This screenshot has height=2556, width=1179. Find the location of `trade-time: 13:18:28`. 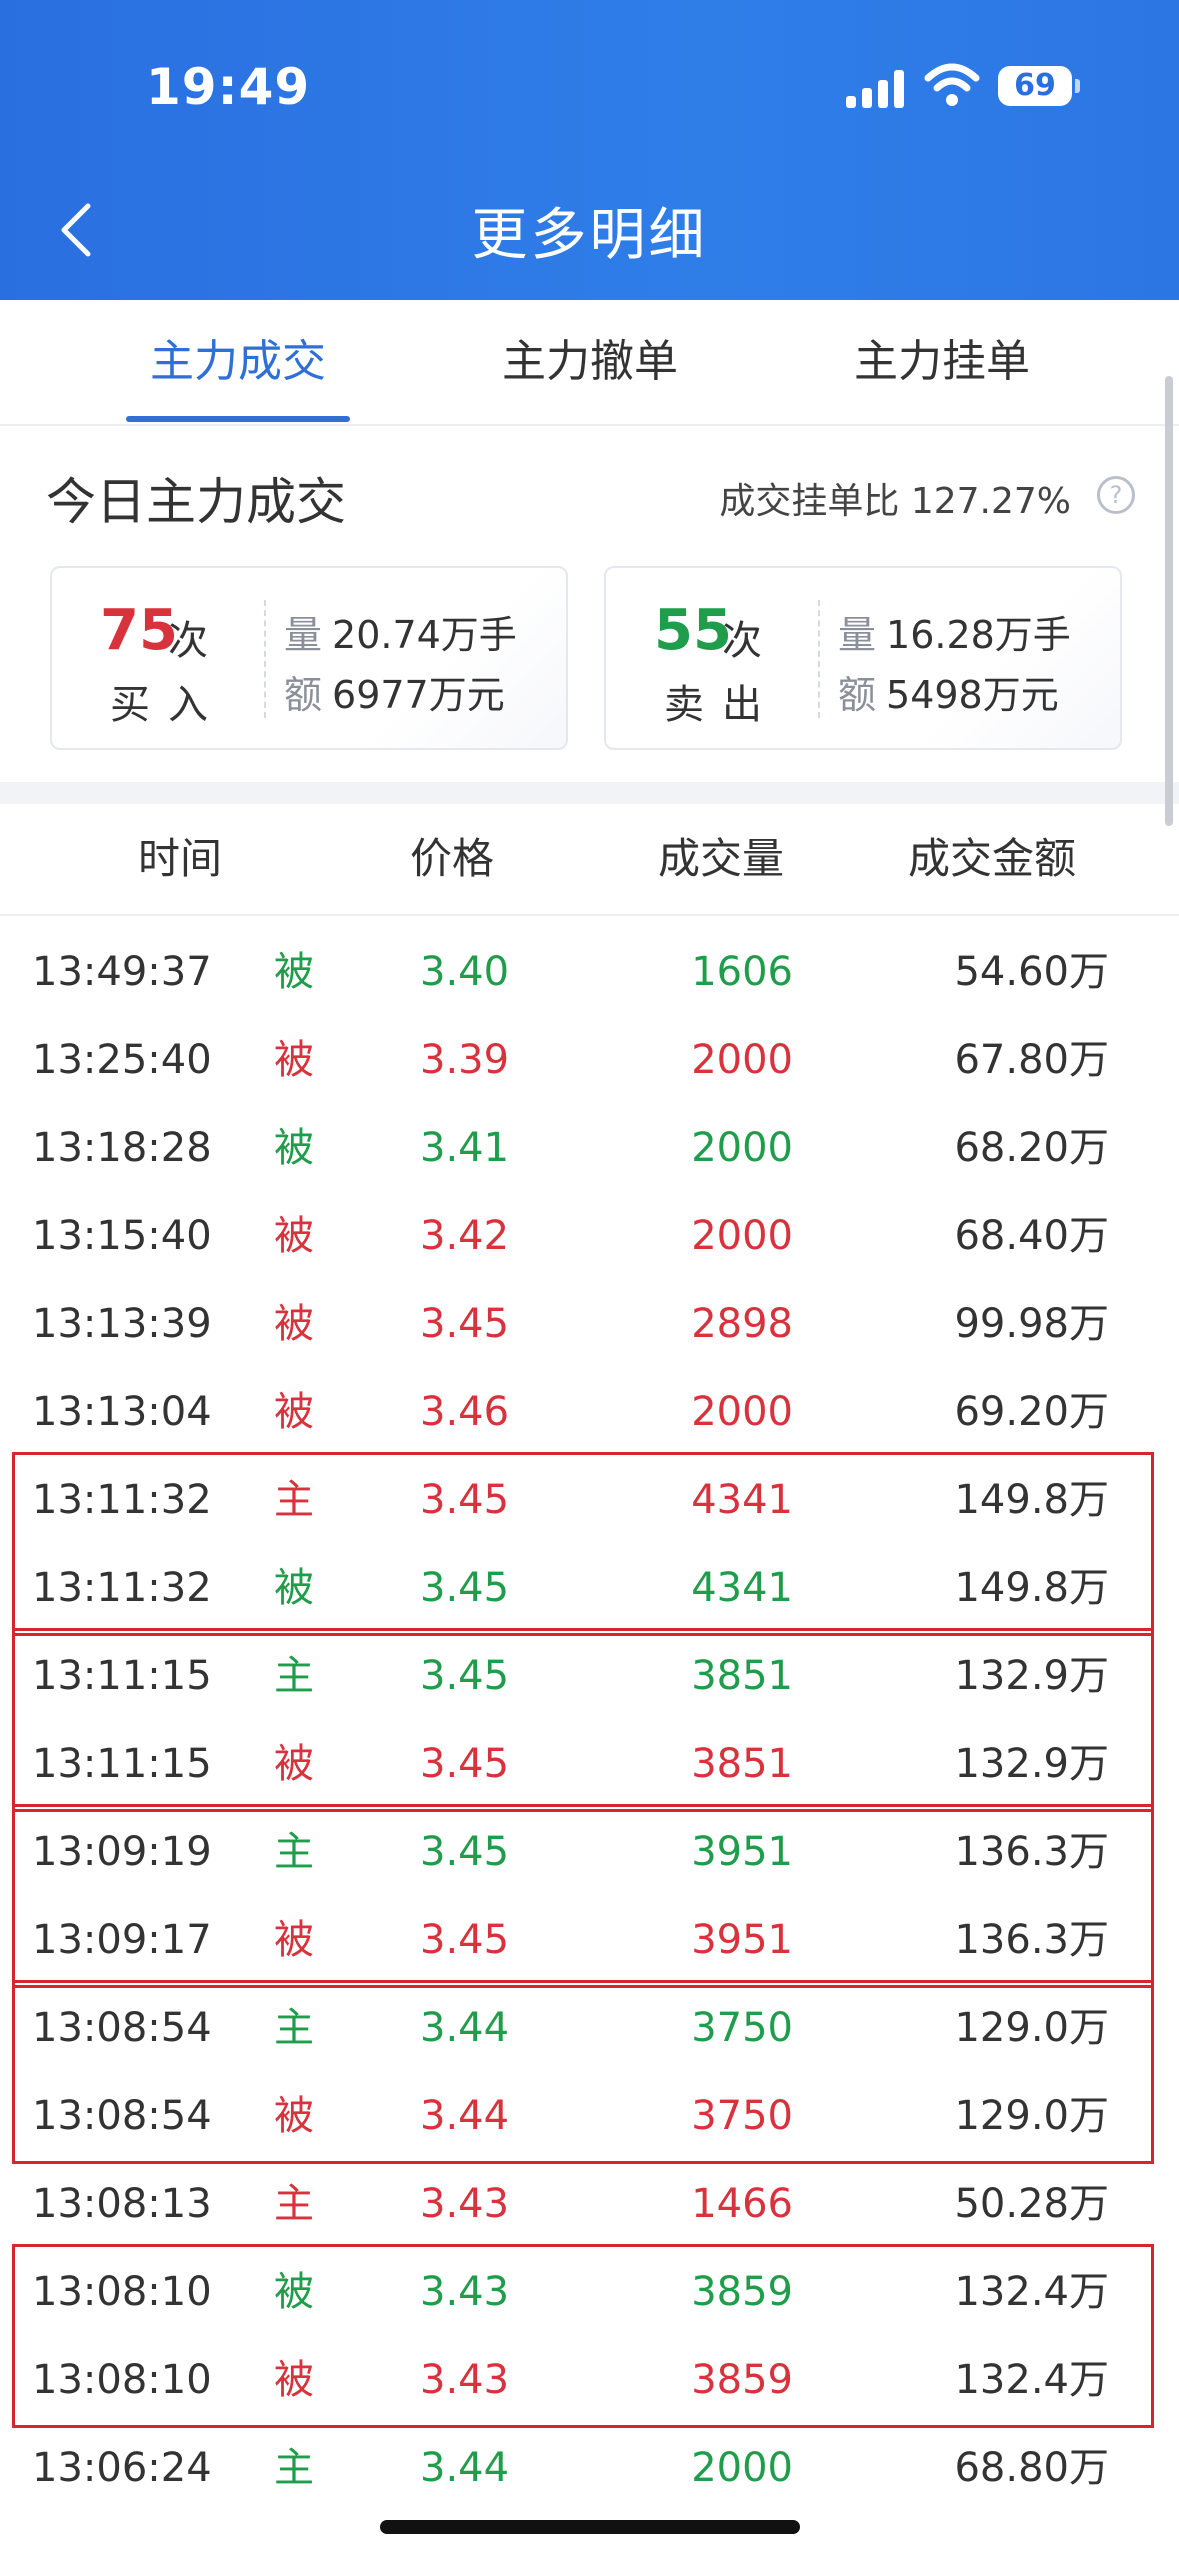

trade-time: 13:18:28 is located at coordinates (122, 1148).